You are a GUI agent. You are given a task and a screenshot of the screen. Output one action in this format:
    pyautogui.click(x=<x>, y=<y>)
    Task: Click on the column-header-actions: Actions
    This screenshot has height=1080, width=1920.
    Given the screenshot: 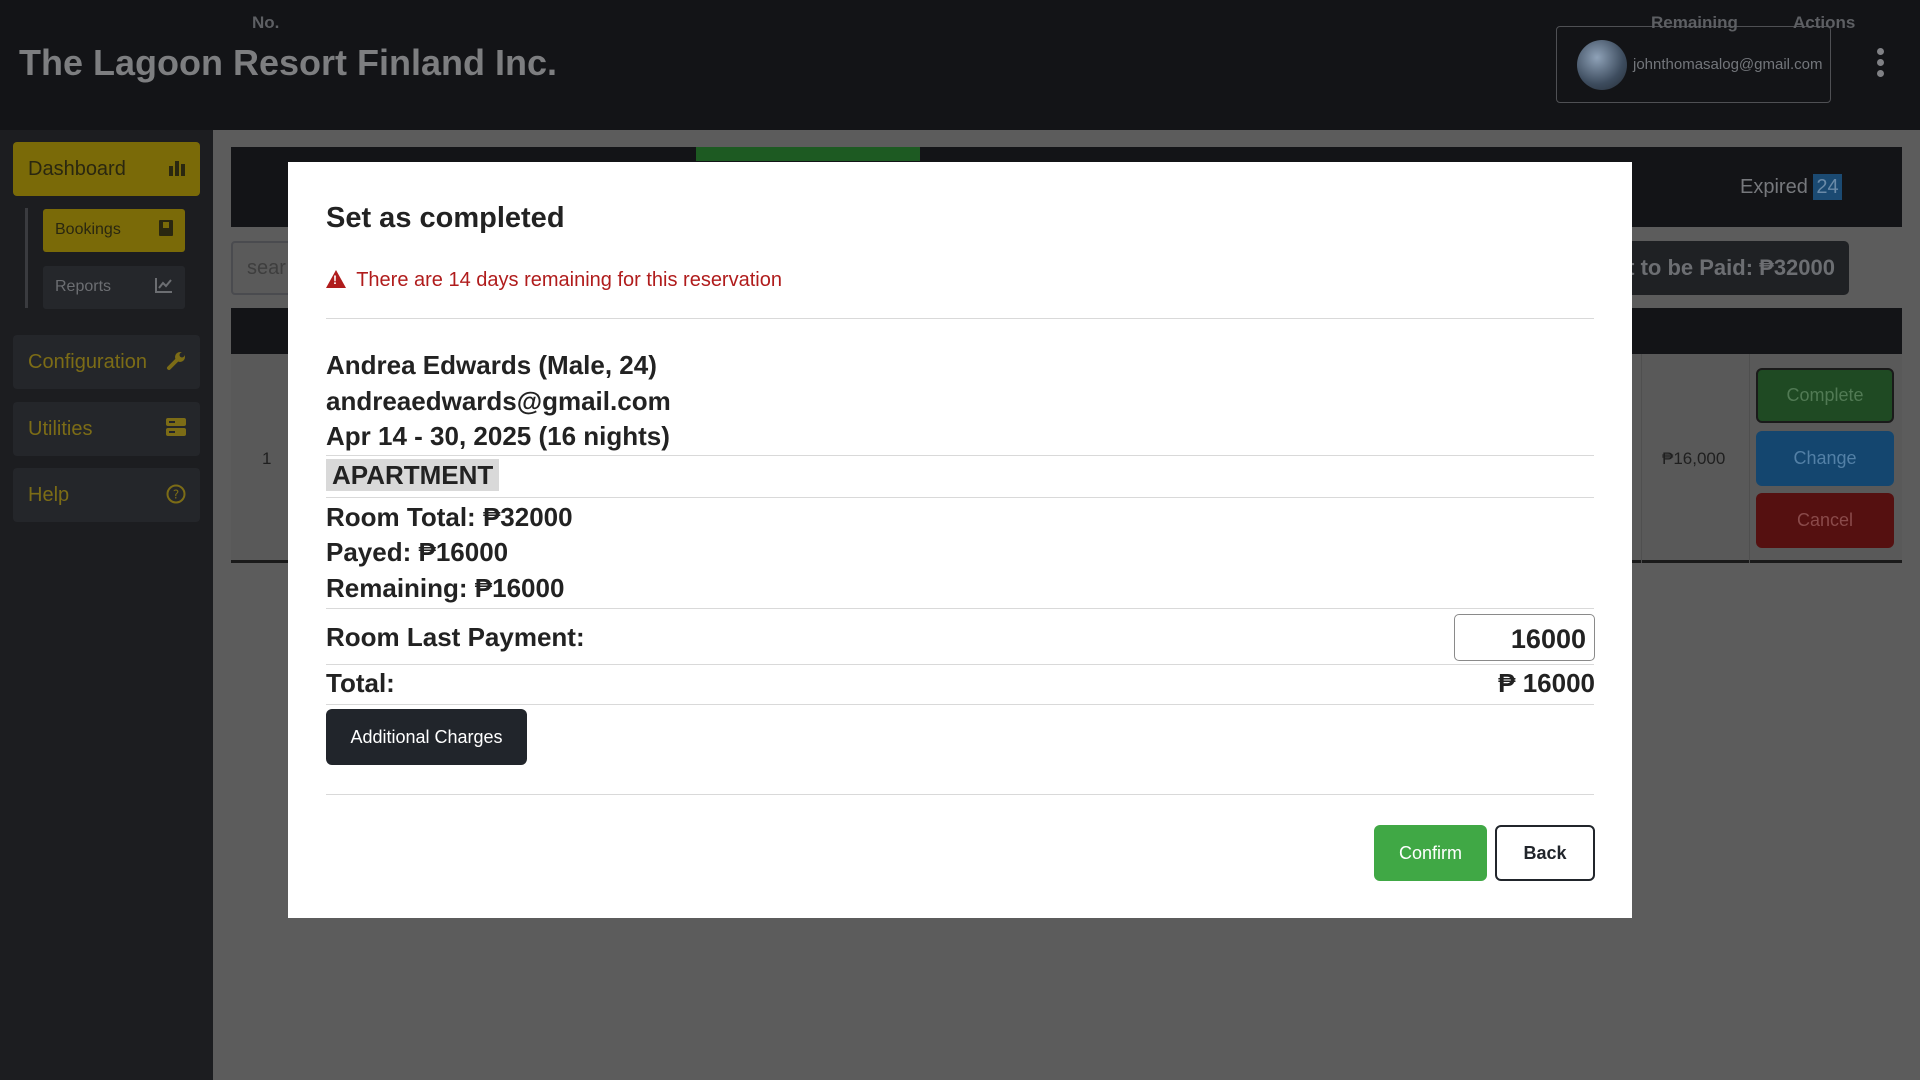 What is the action you would take?
    pyautogui.click(x=1824, y=22)
    